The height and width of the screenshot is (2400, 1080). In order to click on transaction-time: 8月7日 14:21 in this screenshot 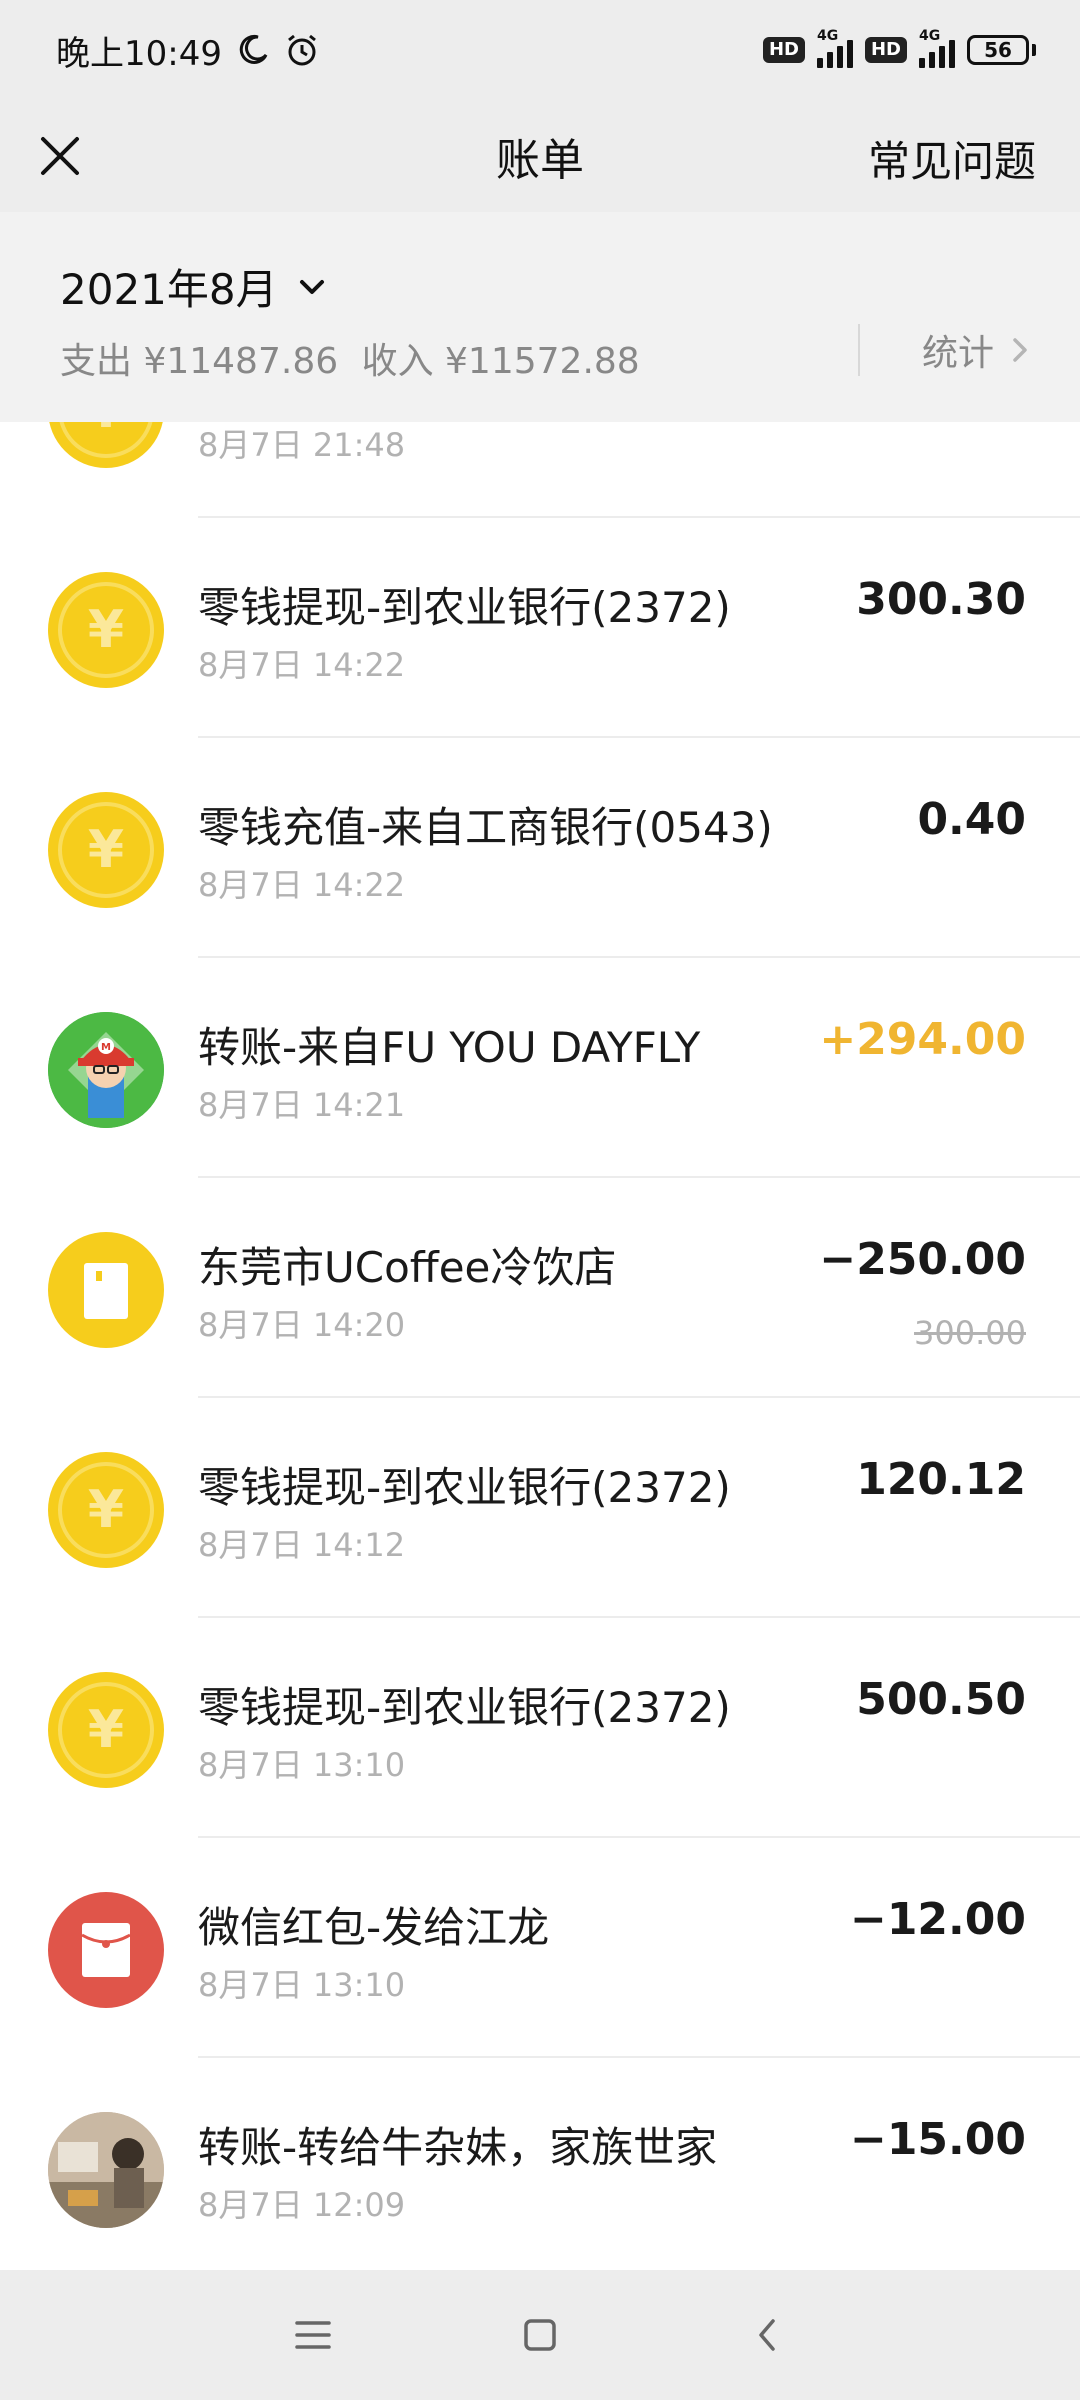, I will do `click(302, 1105)`.